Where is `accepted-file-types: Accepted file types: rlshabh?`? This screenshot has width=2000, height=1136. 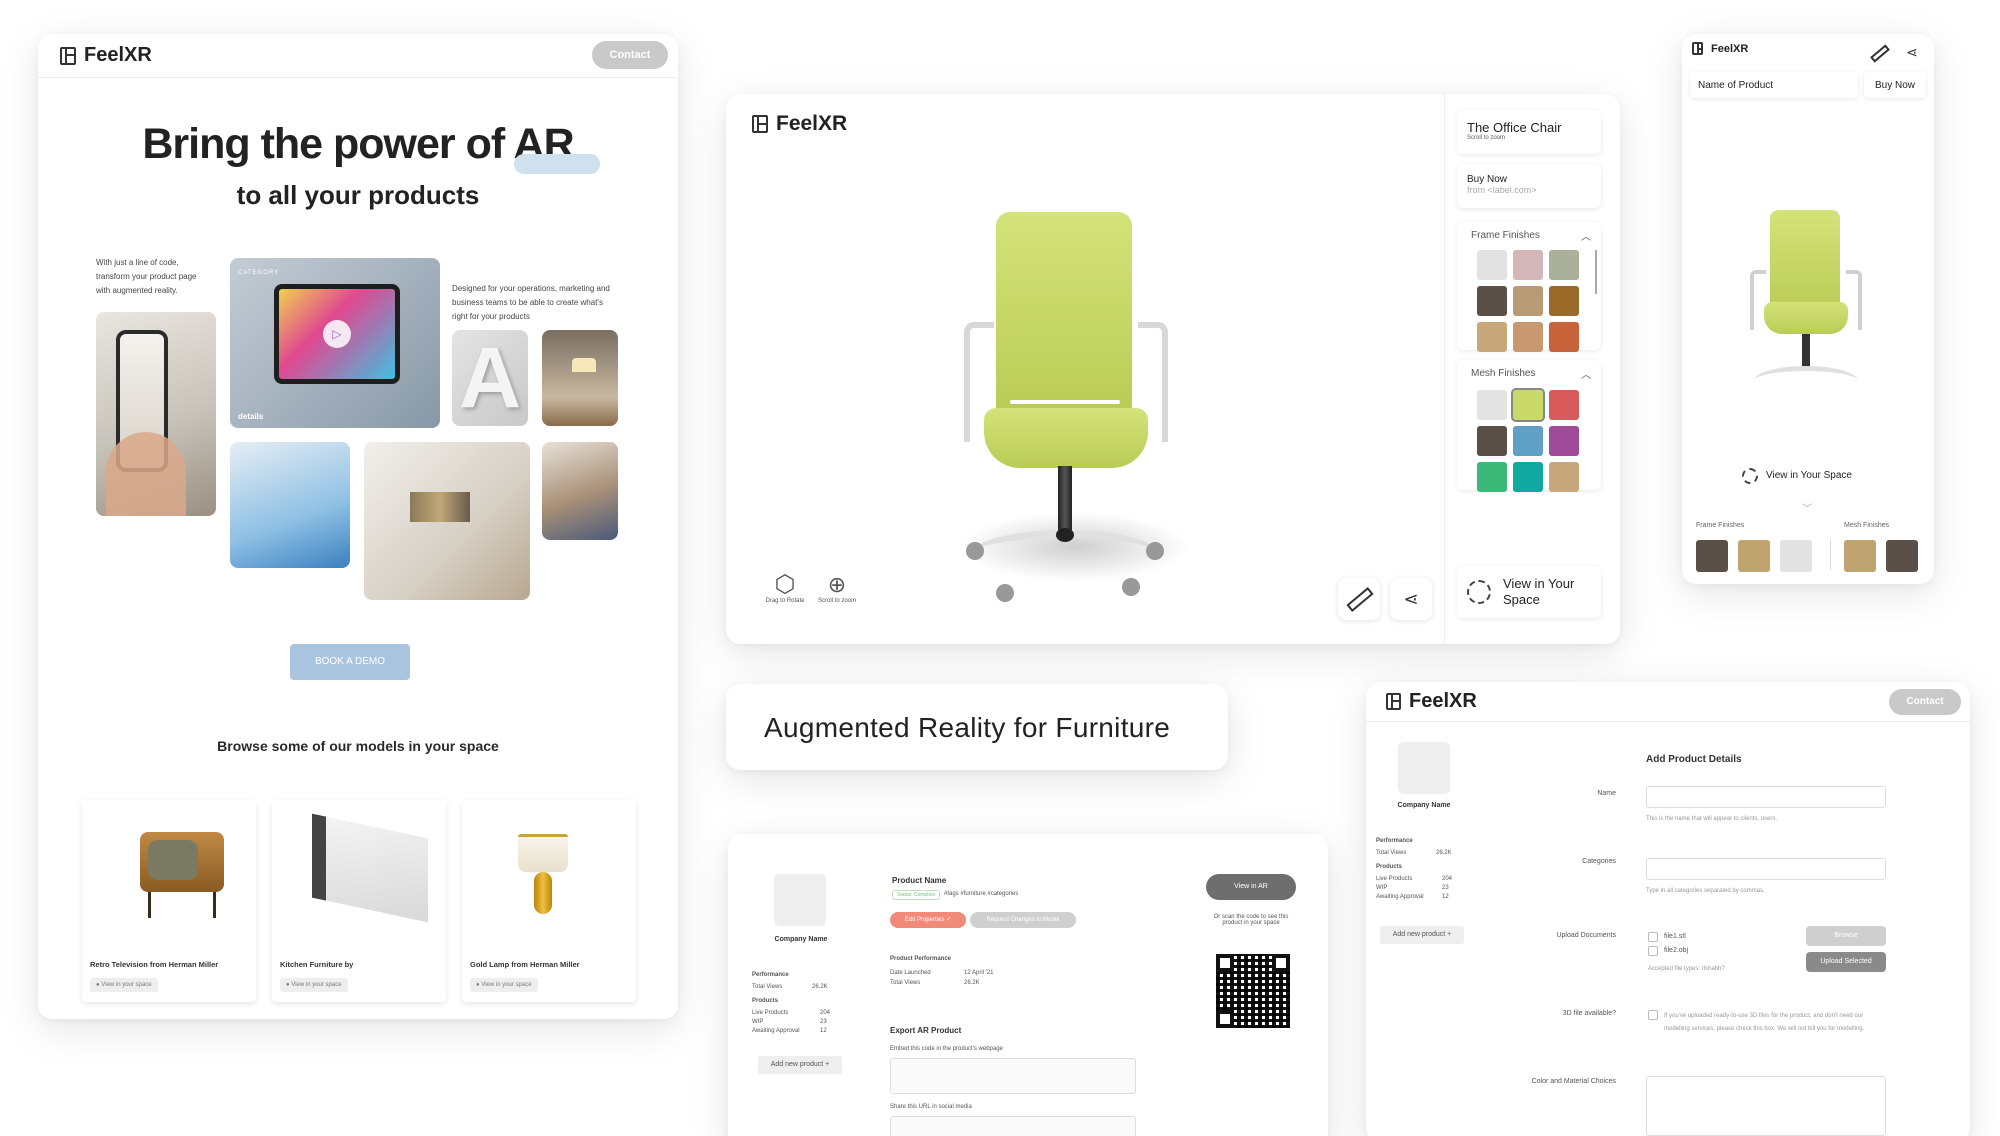 accepted-file-types: Accepted file types: rlshabh? is located at coordinates (1686, 969).